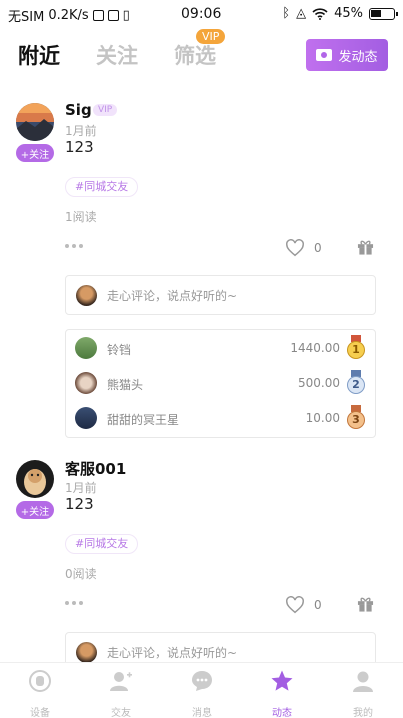  What do you see at coordinates (363, 693) in the screenshot?
I see `nav-item-me: 我的` at bounding box center [363, 693].